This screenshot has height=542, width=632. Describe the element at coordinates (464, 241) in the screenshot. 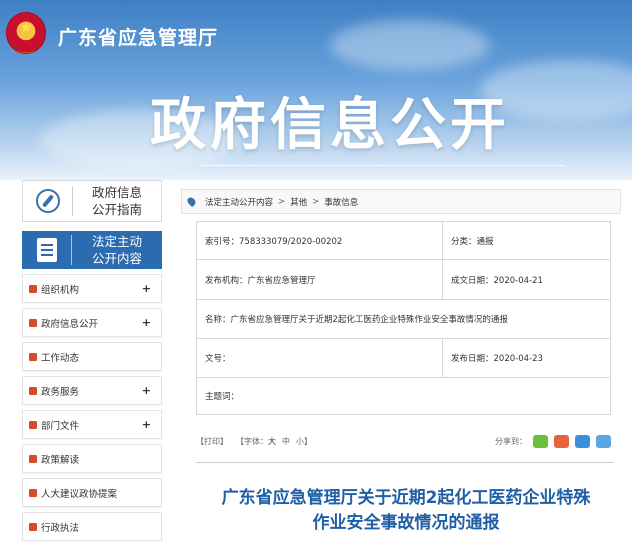

I see `category-label: 分类：` at that location.